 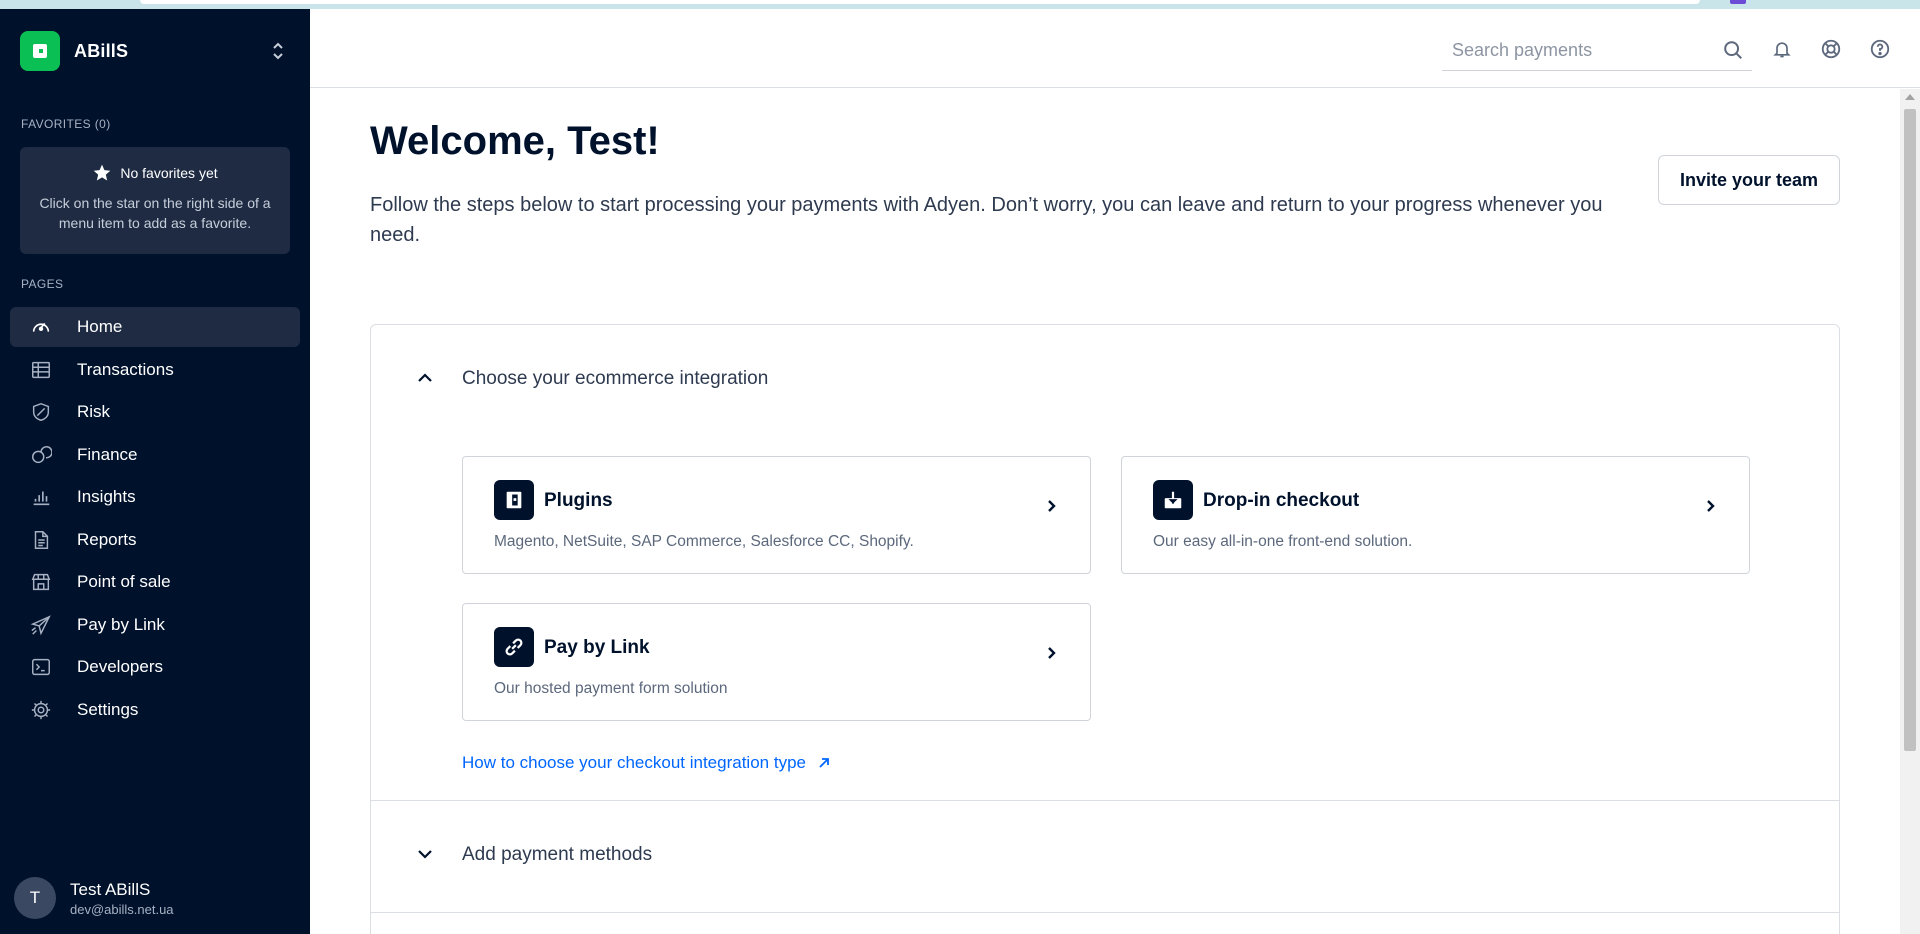 What do you see at coordinates (1733, 52) in the screenshot?
I see `search-icon` at bounding box center [1733, 52].